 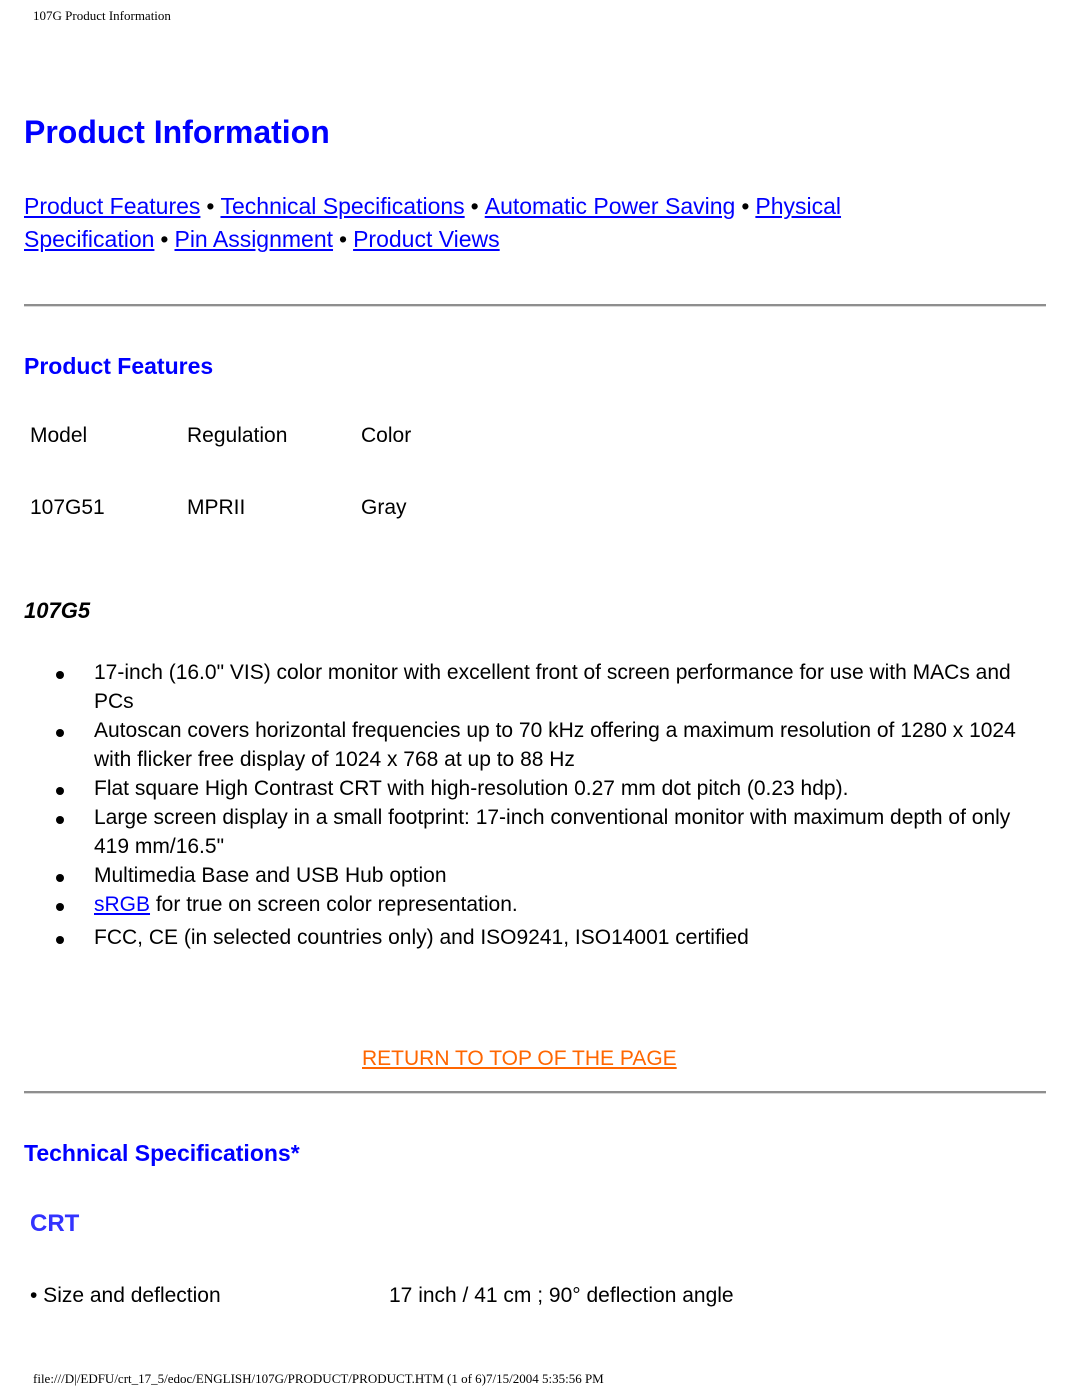 What do you see at coordinates (67, 507) in the screenshot?
I see `table-cell-model: 107G51` at bounding box center [67, 507].